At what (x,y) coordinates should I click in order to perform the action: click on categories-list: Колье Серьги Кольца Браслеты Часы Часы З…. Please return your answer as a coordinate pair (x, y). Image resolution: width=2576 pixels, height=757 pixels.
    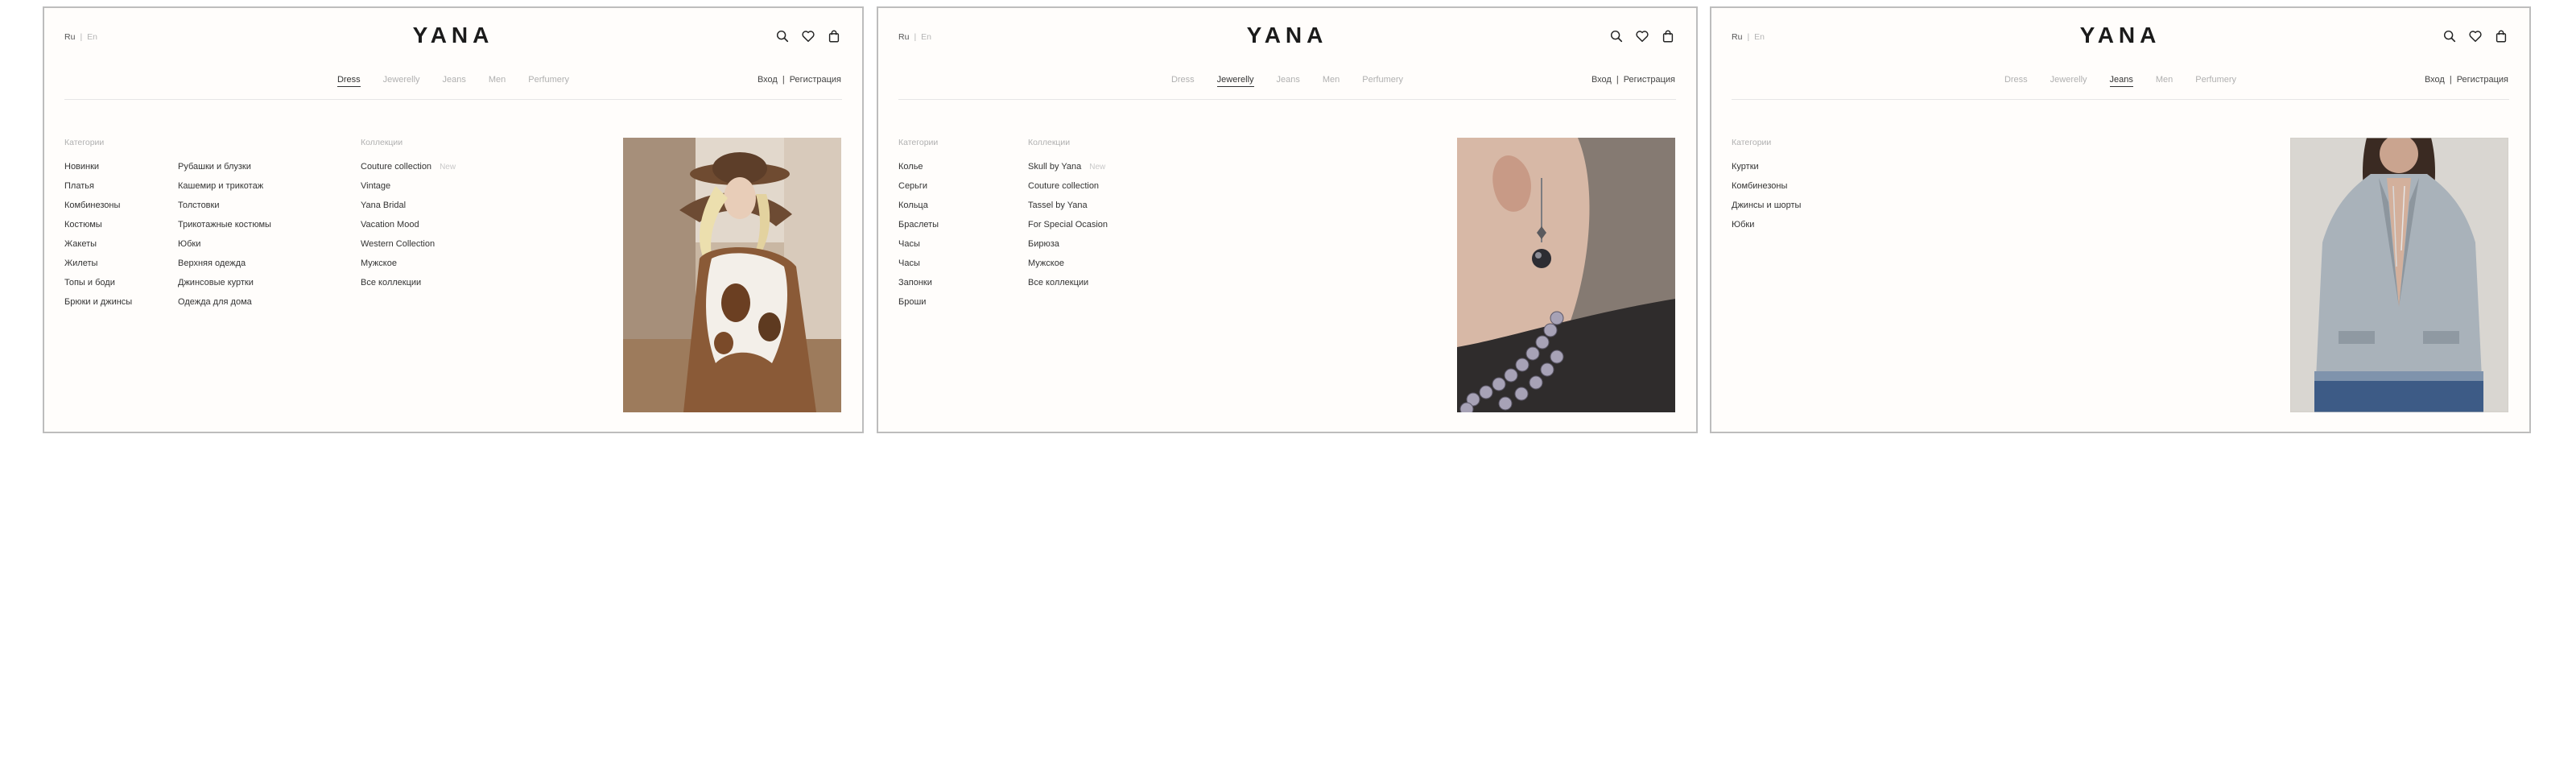
    Looking at the image, I should click on (918, 238).